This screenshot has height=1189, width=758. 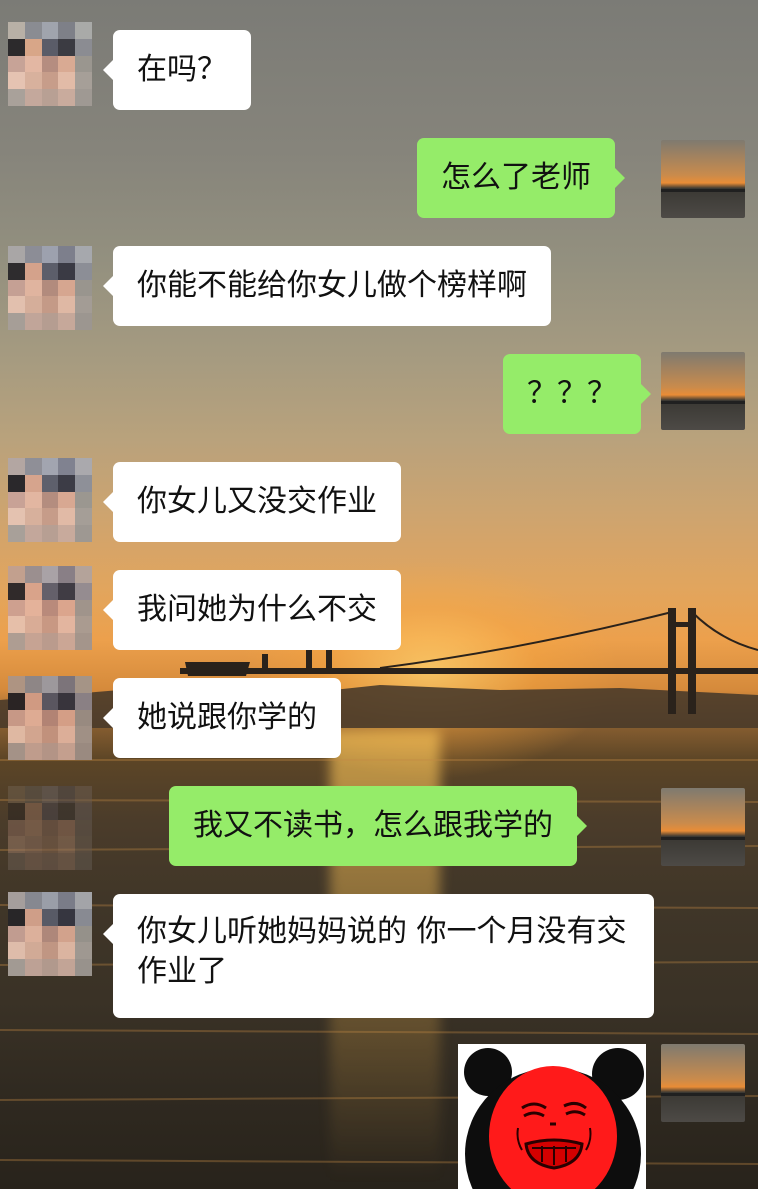 I want to click on message-text: 你女儿听她妈妈说的 你一个月没有交作业了, so click(x=382, y=951).